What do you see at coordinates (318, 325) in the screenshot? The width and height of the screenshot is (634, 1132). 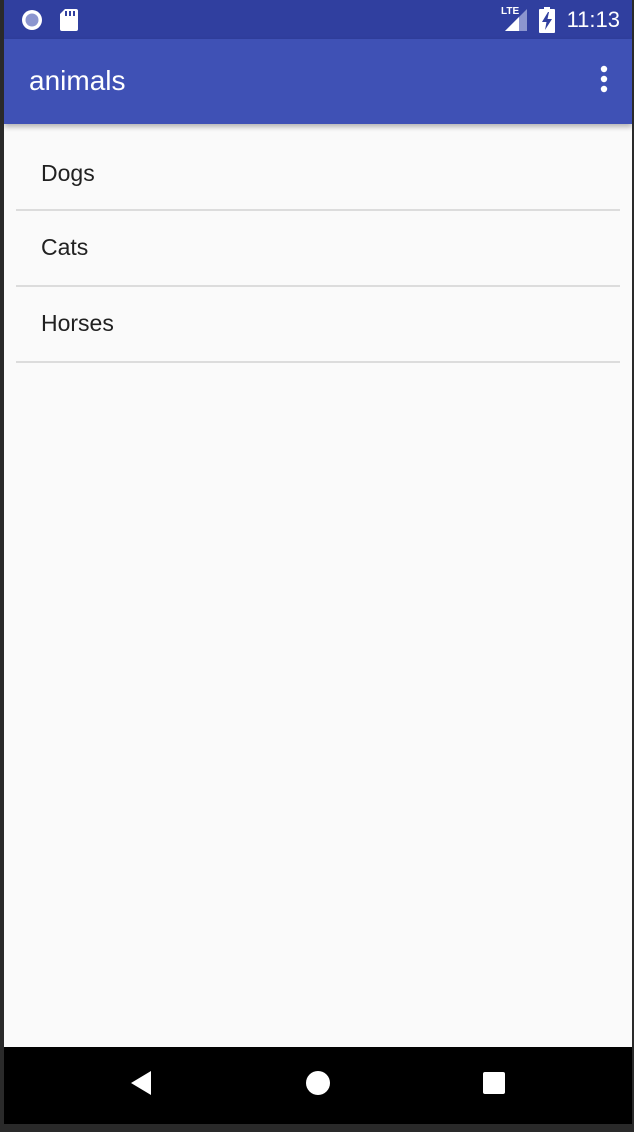 I see `list-item-horses: Horses` at bounding box center [318, 325].